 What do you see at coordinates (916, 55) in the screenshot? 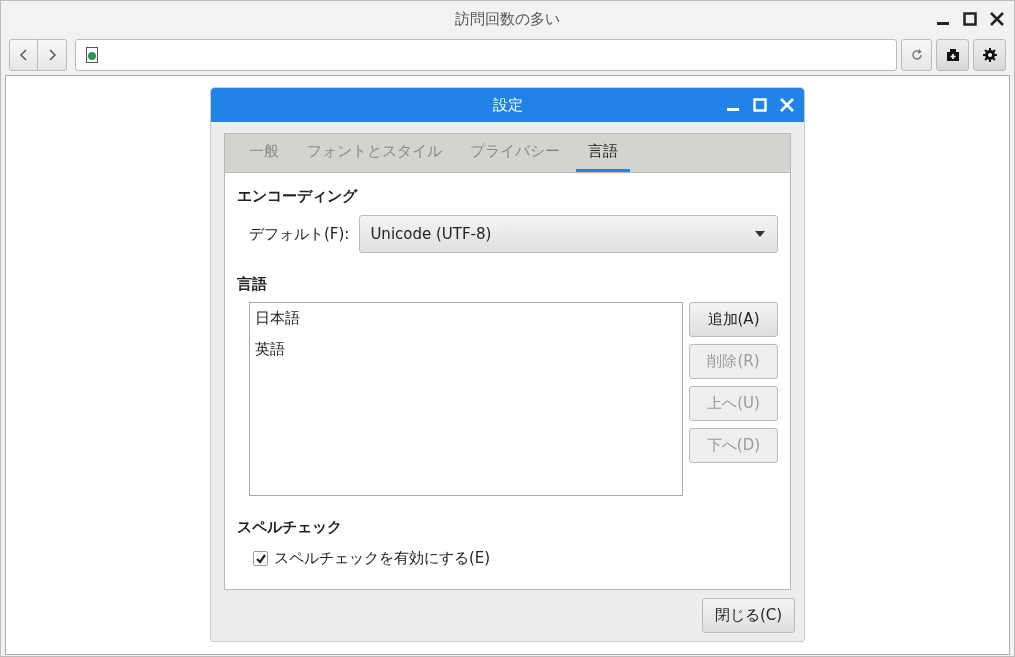
I see `reload-icon` at bounding box center [916, 55].